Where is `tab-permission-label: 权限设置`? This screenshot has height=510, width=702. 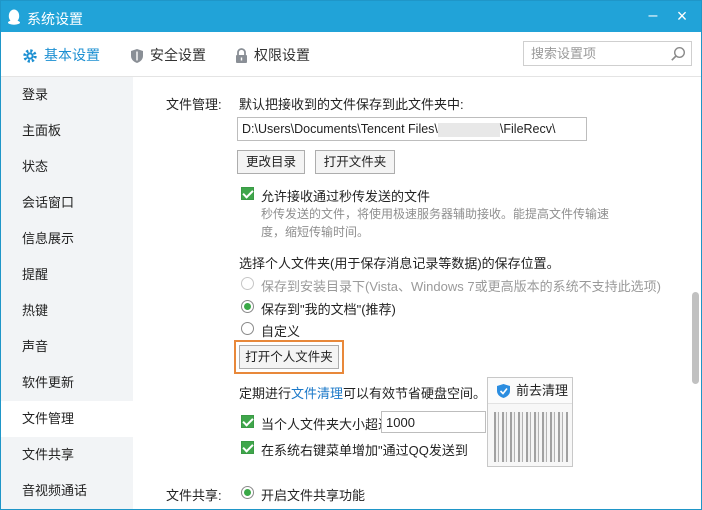
tab-permission-label: 权限设置 is located at coordinates (282, 55).